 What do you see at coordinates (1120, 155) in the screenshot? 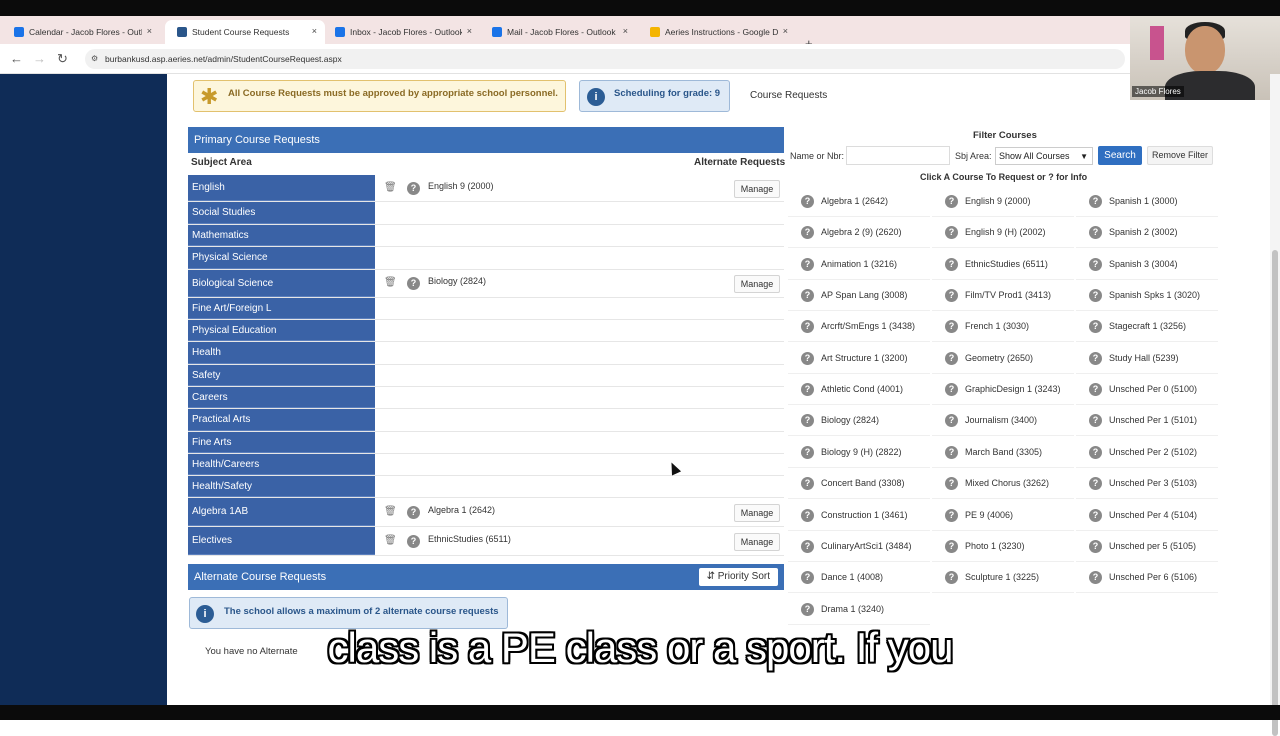
I see `search-button: Search` at bounding box center [1120, 155].